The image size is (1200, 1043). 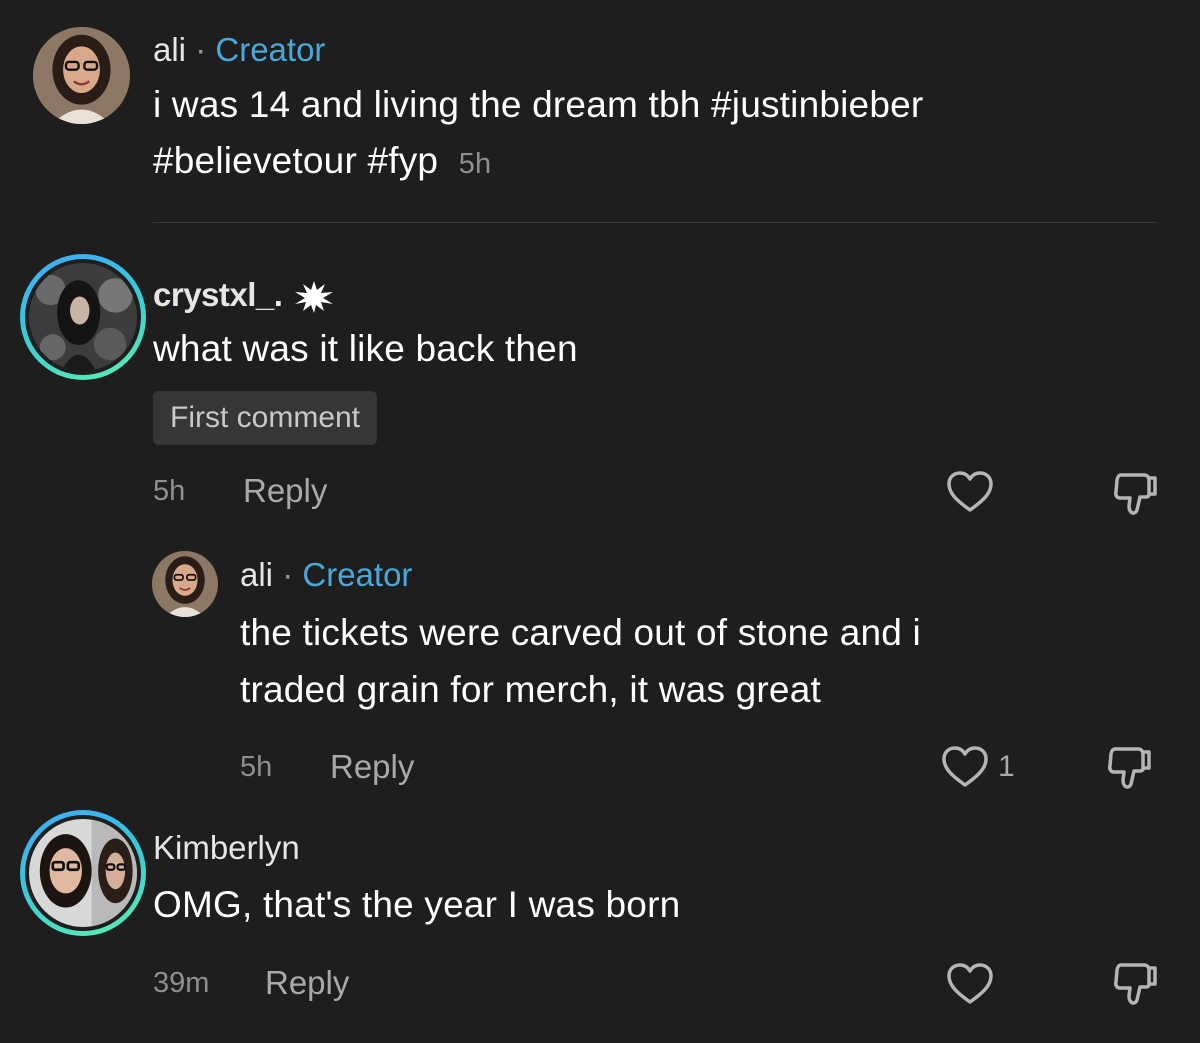 I want to click on reply-text-line-2: traded grain for merch, it was great, so click(x=530, y=689).